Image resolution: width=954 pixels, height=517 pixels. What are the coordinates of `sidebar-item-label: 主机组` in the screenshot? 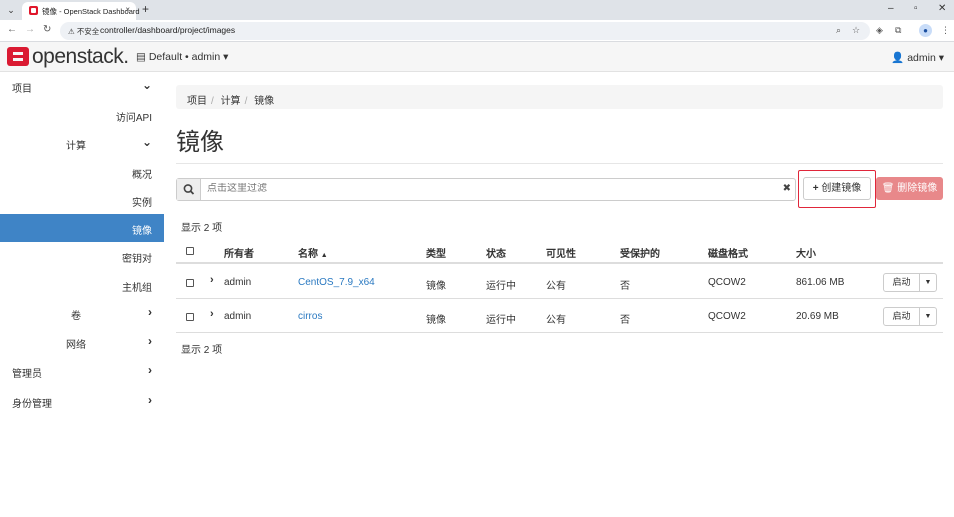 It's located at (137, 288).